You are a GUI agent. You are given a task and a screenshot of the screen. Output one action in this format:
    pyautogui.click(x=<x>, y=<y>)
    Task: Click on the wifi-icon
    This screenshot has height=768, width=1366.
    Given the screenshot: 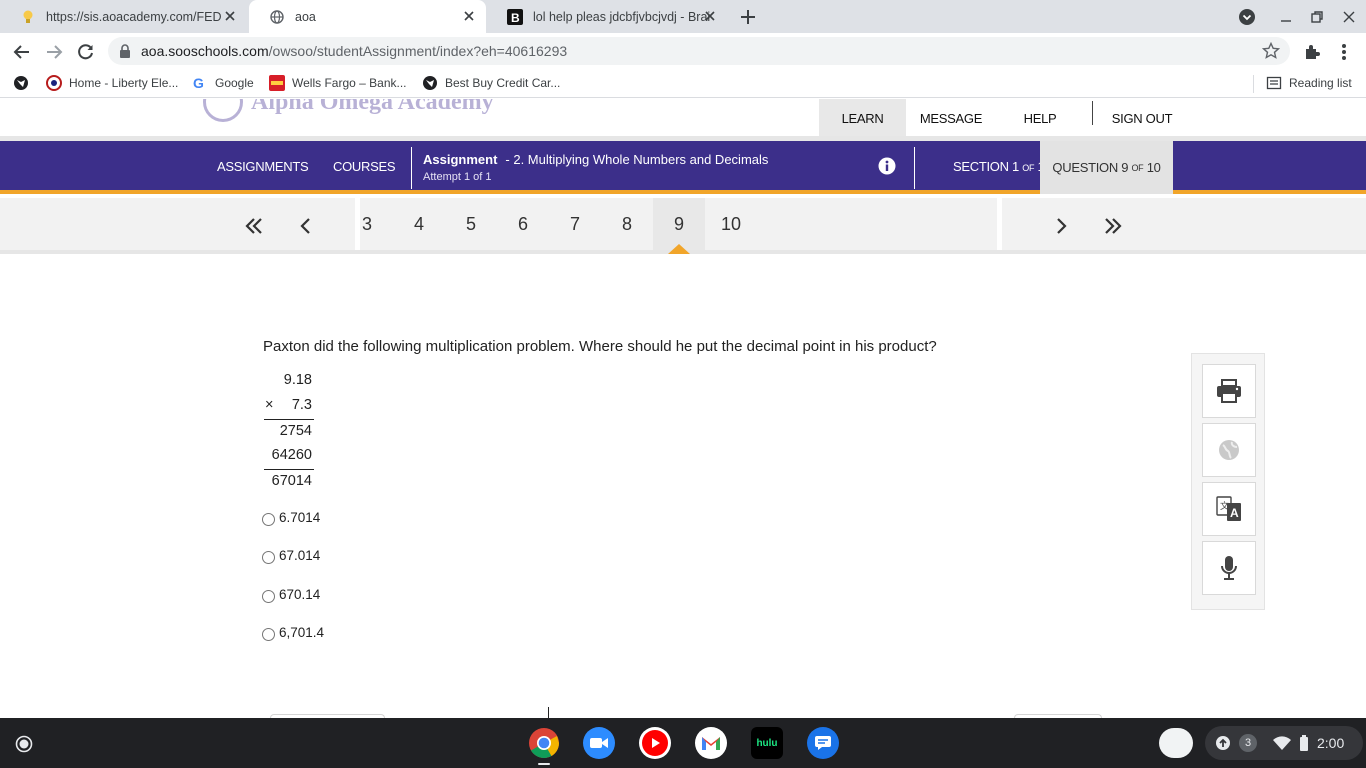 What is the action you would take?
    pyautogui.click(x=1282, y=743)
    